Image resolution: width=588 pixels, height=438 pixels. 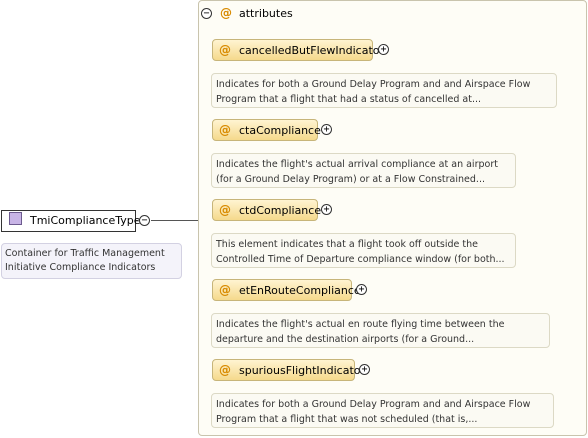 I want to click on attribute-name: spuriousFlightIndicator, so click(x=302, y=370).